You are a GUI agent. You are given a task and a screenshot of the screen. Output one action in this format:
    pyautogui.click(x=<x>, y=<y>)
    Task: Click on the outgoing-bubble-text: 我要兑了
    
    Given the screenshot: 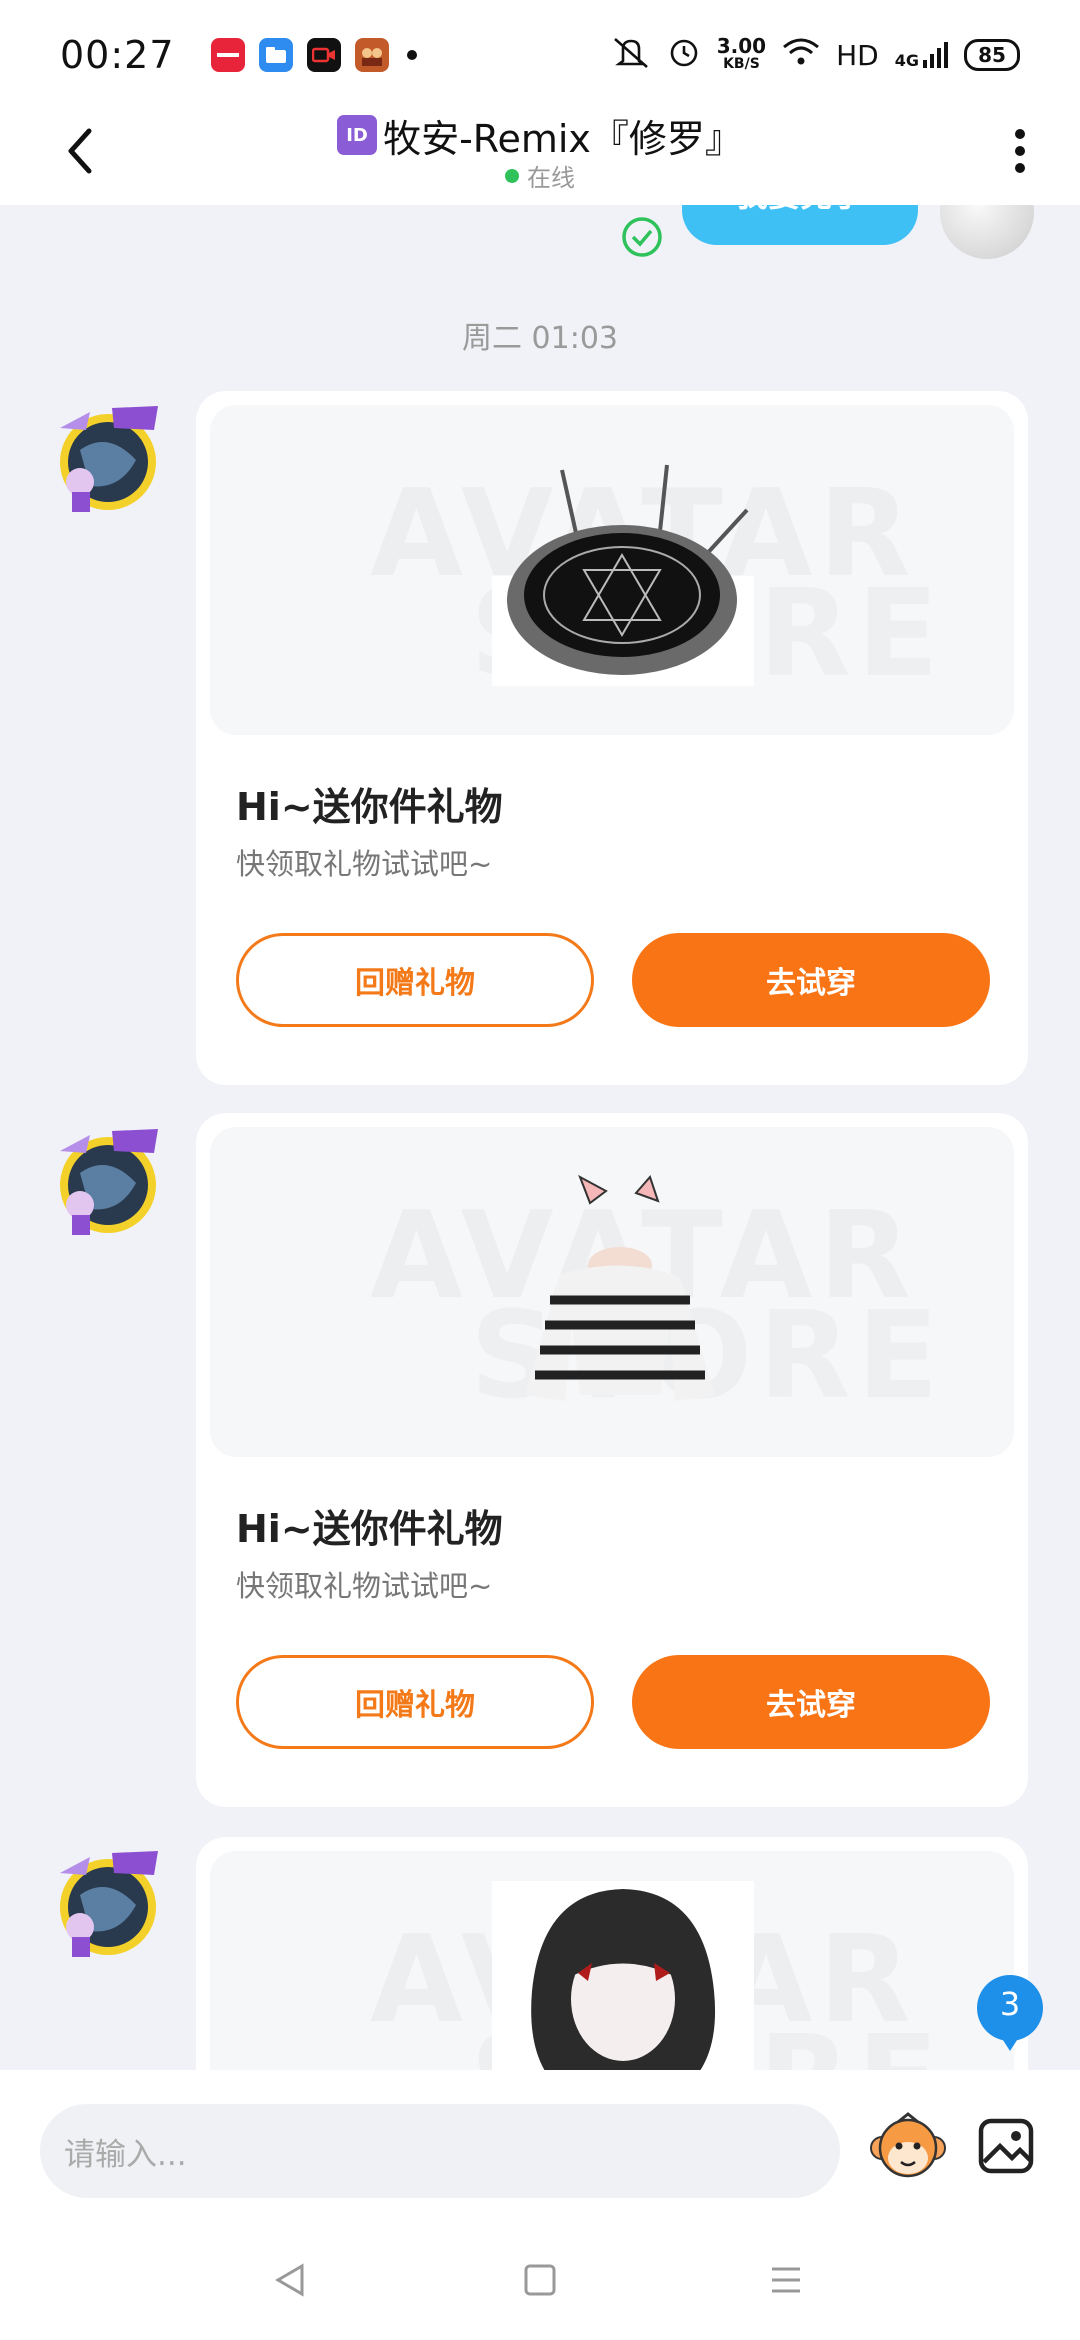 What is the action you would take?
    pyautogui.click(x=800, y=209)
    